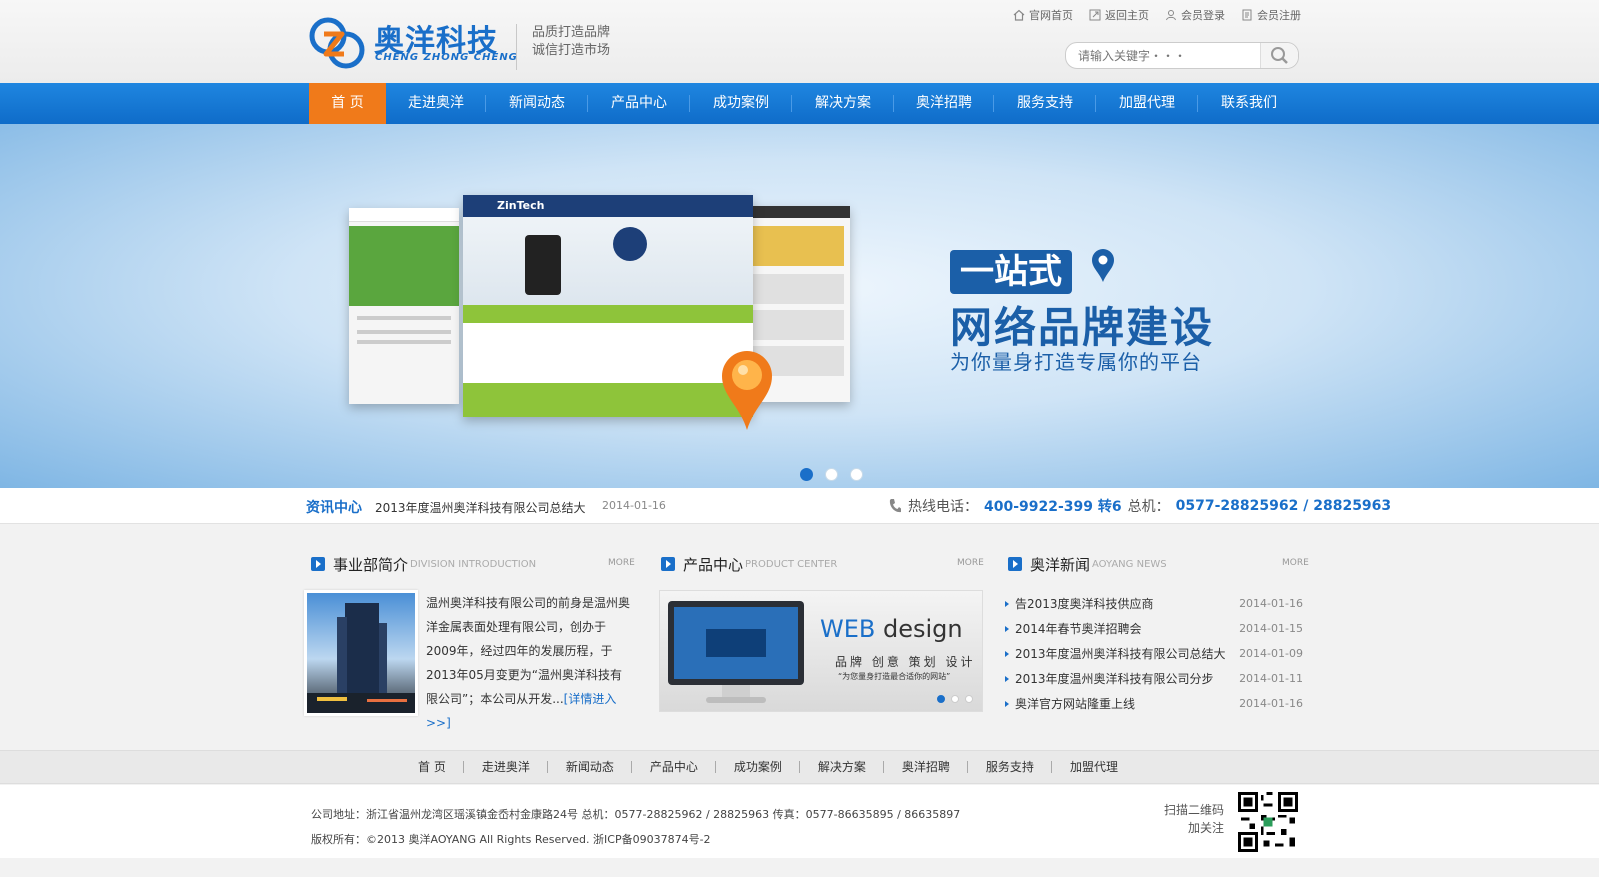  What do you see at coordinates (1010, 767) in the screenshot?
I see `footer-nav-support: 服务支持` at bounding box center [1010, 767].